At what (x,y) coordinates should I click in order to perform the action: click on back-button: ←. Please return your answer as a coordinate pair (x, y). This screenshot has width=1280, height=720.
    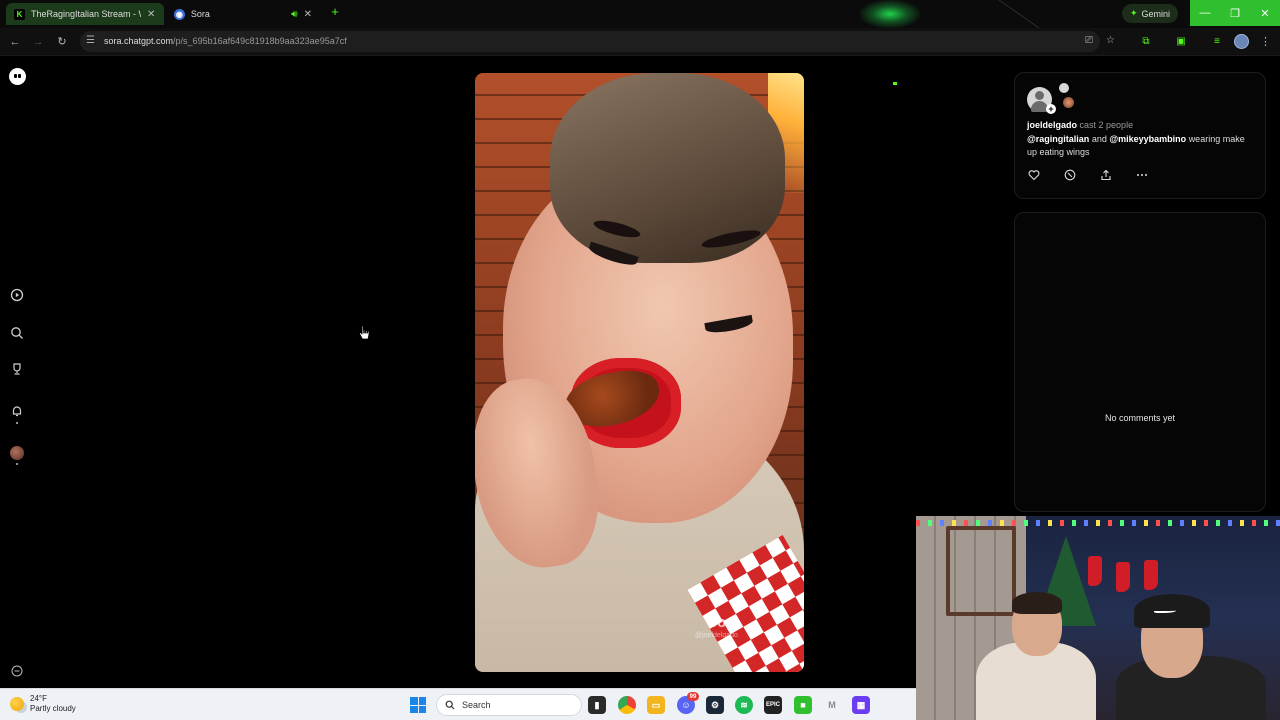
    Looking at the image, I should click on (15, 42).